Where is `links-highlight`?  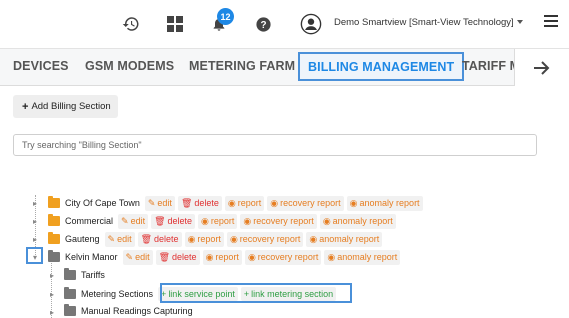
links-highlight is located at coordinates (256, 293).